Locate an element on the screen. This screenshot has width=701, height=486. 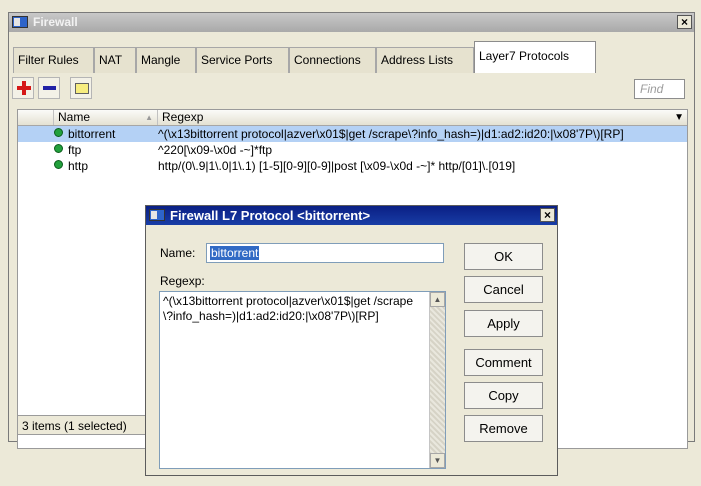
dialog-titlebar: Firewall L7 Protocol <bittorrent> × is located at coordinates (351, 215).